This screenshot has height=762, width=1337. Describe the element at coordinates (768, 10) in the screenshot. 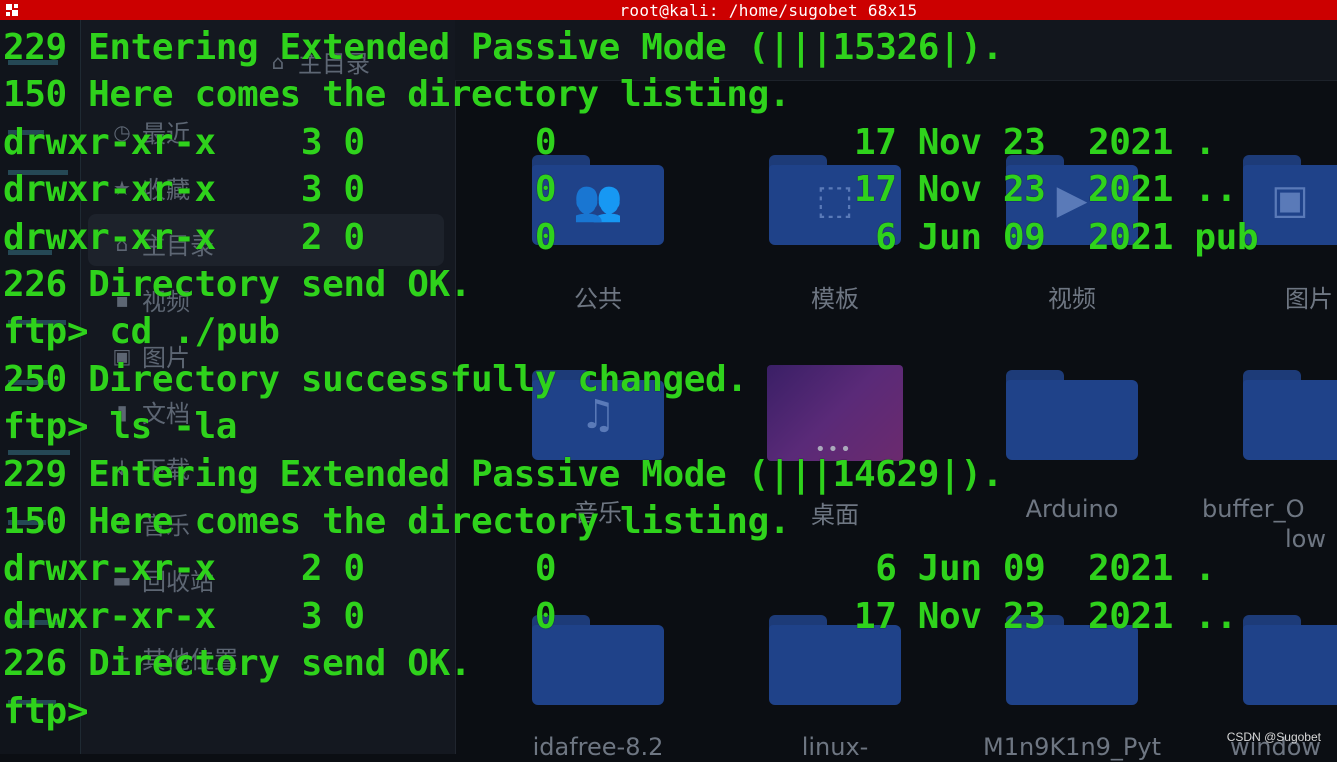

I see `window-title: root@kali: /home/sugobet 68x15` at that location.